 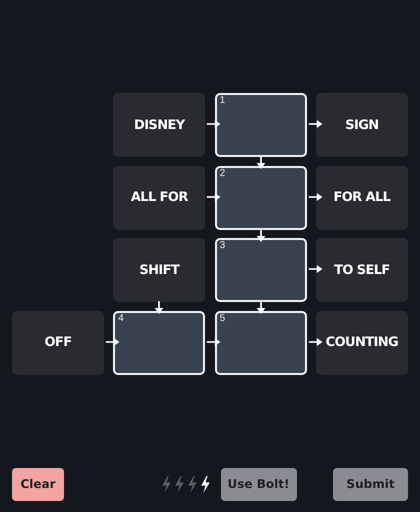 I want to click on clue-tile: DISNEY, so click(x=159, y=125).